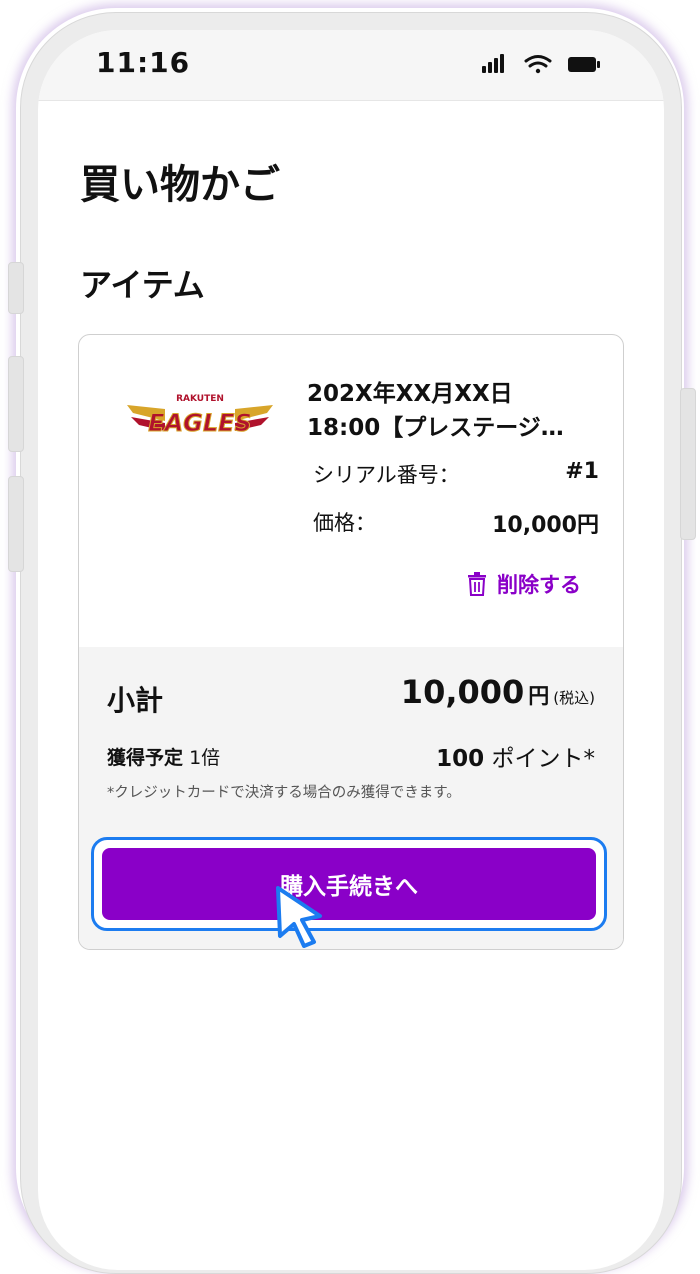  Describe the element at coordinates (351, 65) in the screenshot. I see `status-bar: 11:16` at that location.